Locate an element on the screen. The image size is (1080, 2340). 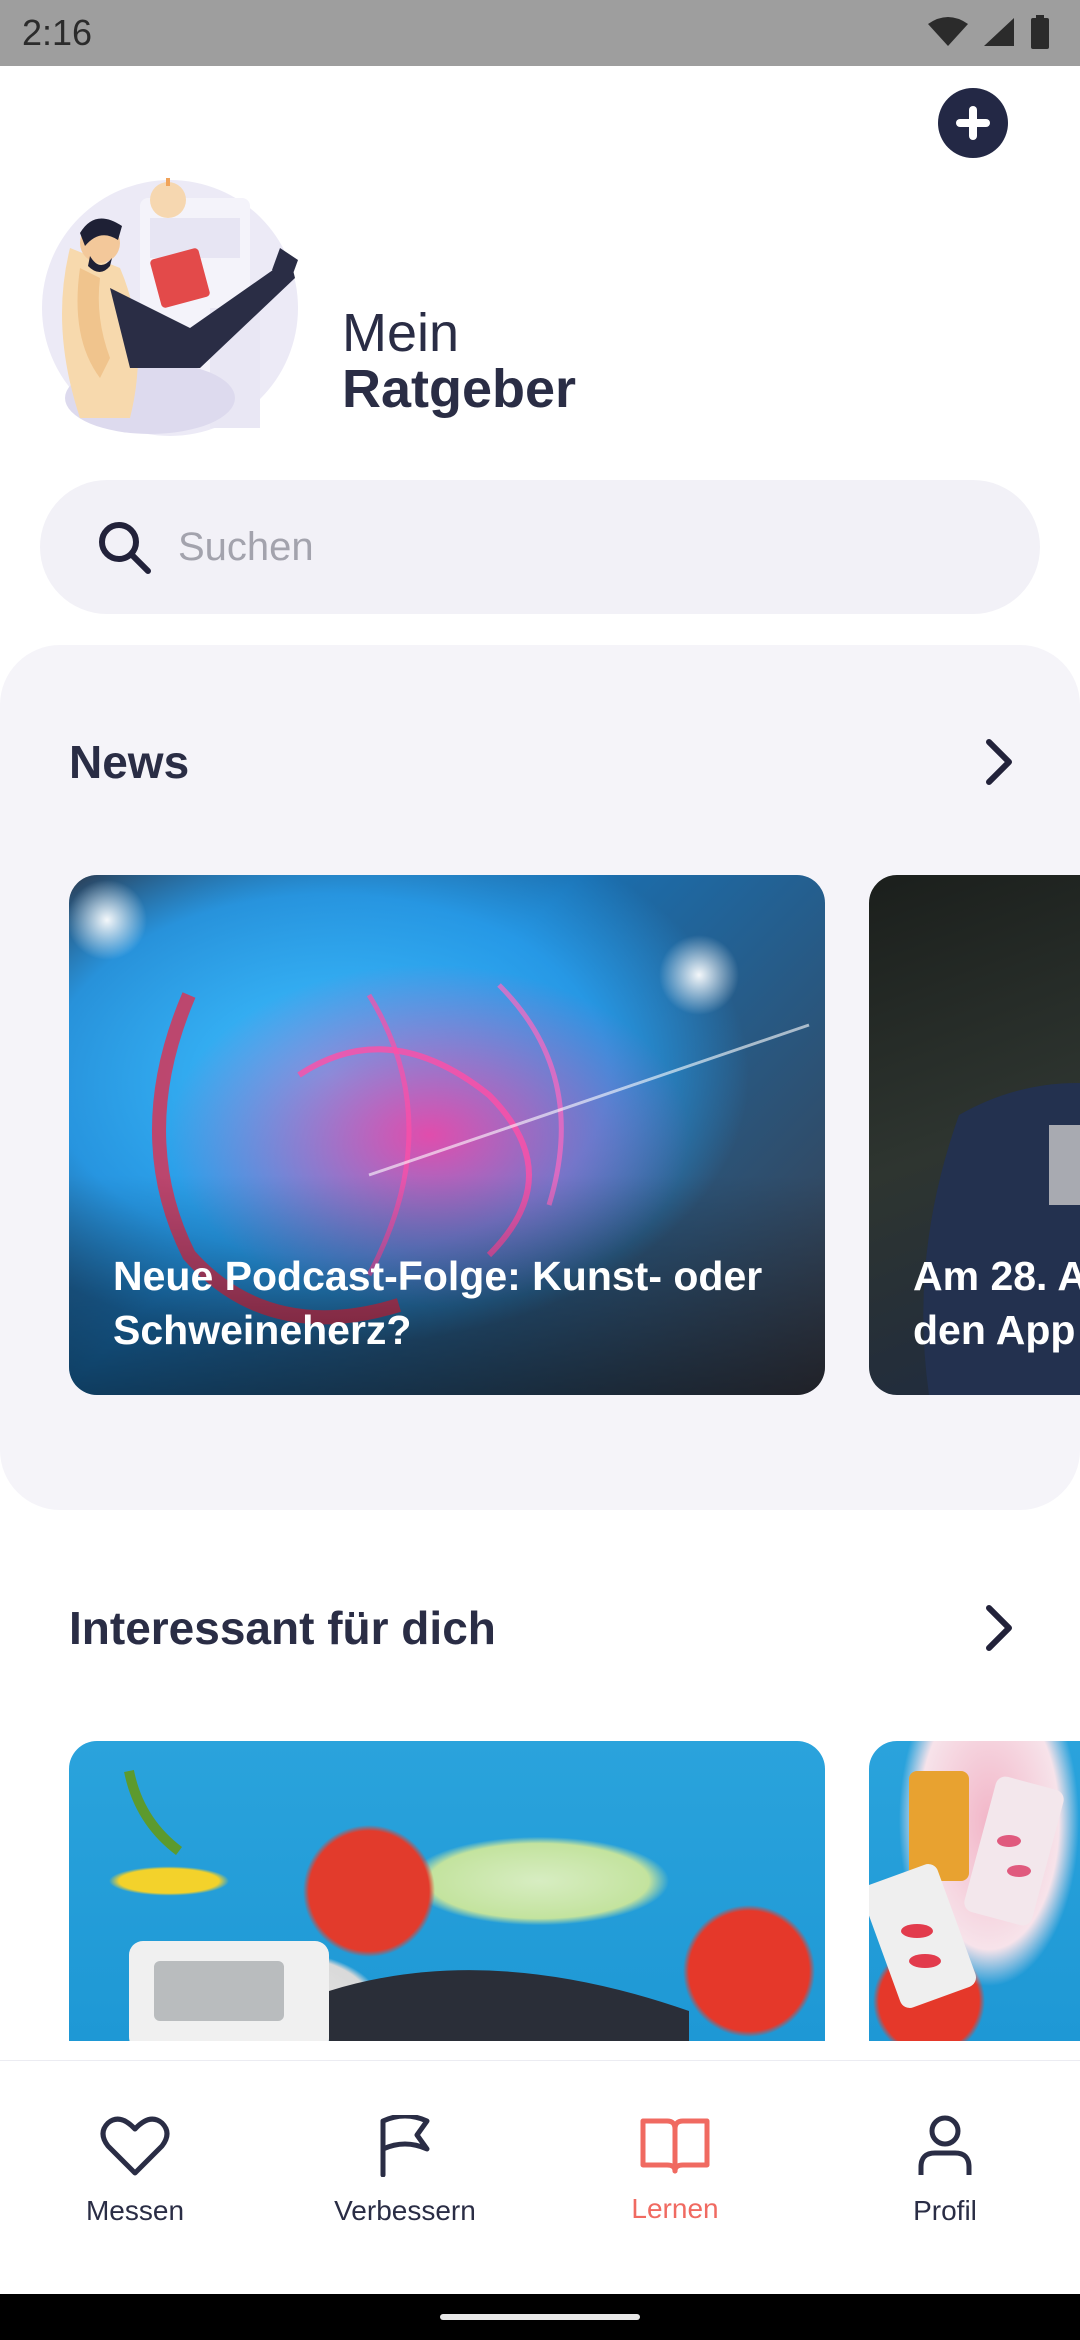
wifi-icon is located at coordinates (948, 31).